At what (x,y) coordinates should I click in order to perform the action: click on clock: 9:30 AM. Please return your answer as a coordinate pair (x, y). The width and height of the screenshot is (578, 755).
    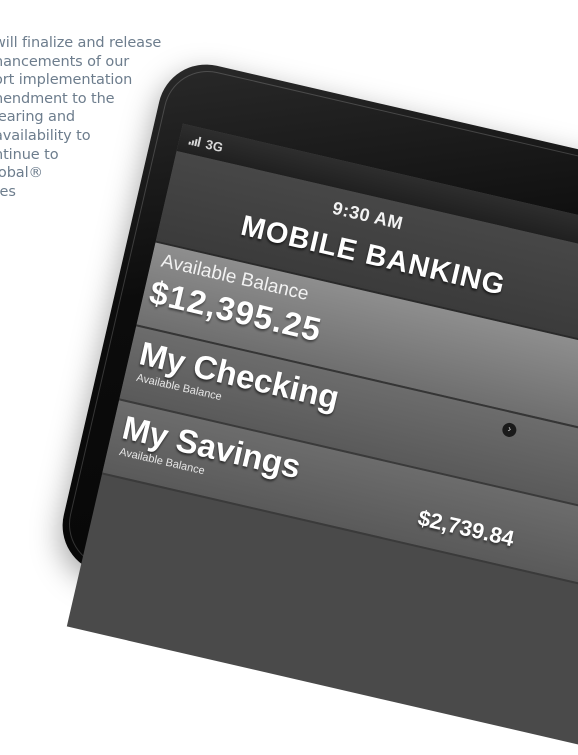
    Looking at the image, I should click on (368, 215).